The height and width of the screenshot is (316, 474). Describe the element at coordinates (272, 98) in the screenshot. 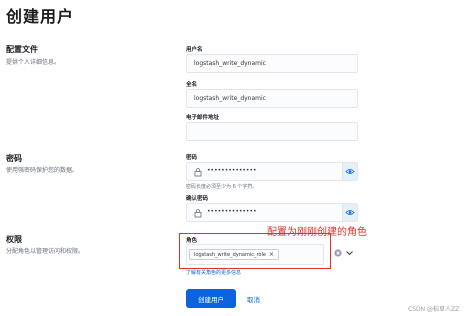

I see `fullname-field: logstash_write_dynamic` at that location.